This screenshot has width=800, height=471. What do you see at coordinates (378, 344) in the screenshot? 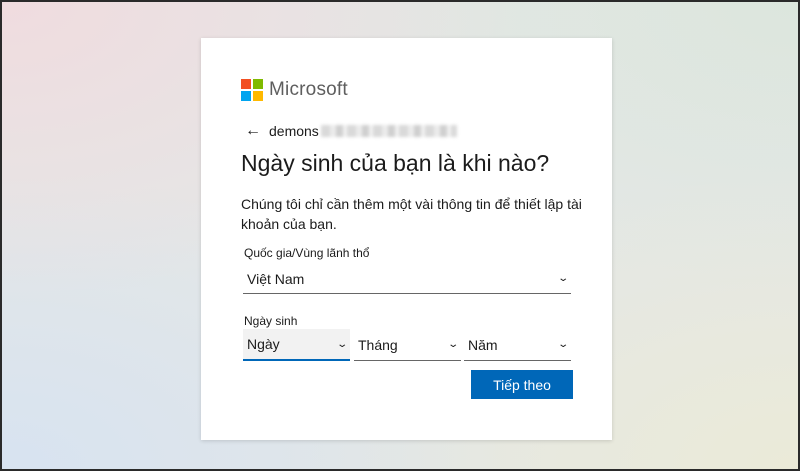
I see `birth-month-value: Tháng` at bounding box center [378, 344].